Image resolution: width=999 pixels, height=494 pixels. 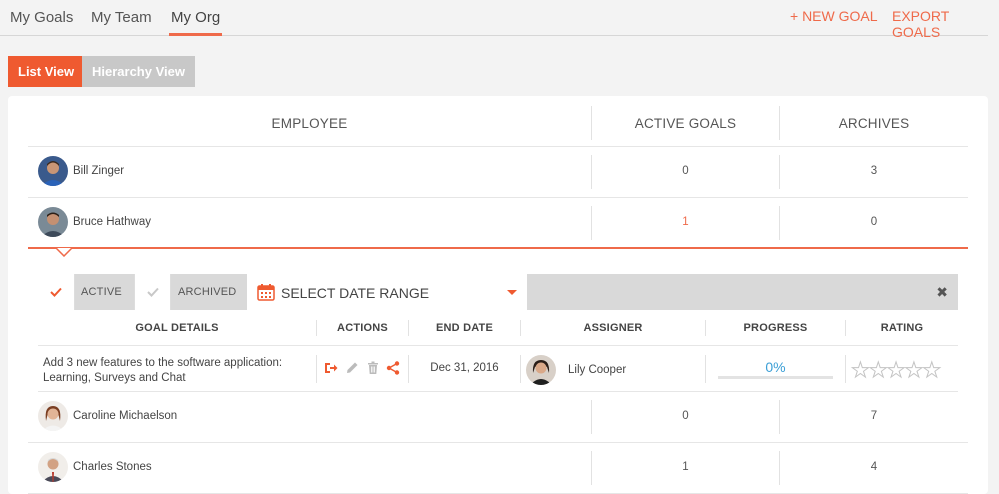 I want to click on assigner-header: ASSIGNER, so click(x=613, y=328).